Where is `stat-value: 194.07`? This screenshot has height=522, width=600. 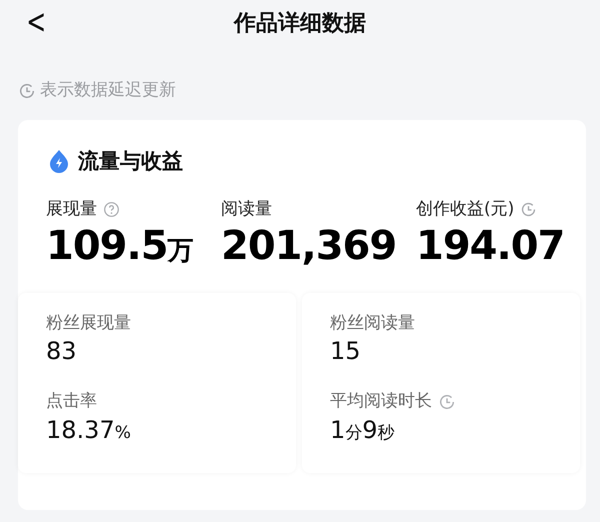 stat-value: 194.07 is located at coordinates (491, 245).